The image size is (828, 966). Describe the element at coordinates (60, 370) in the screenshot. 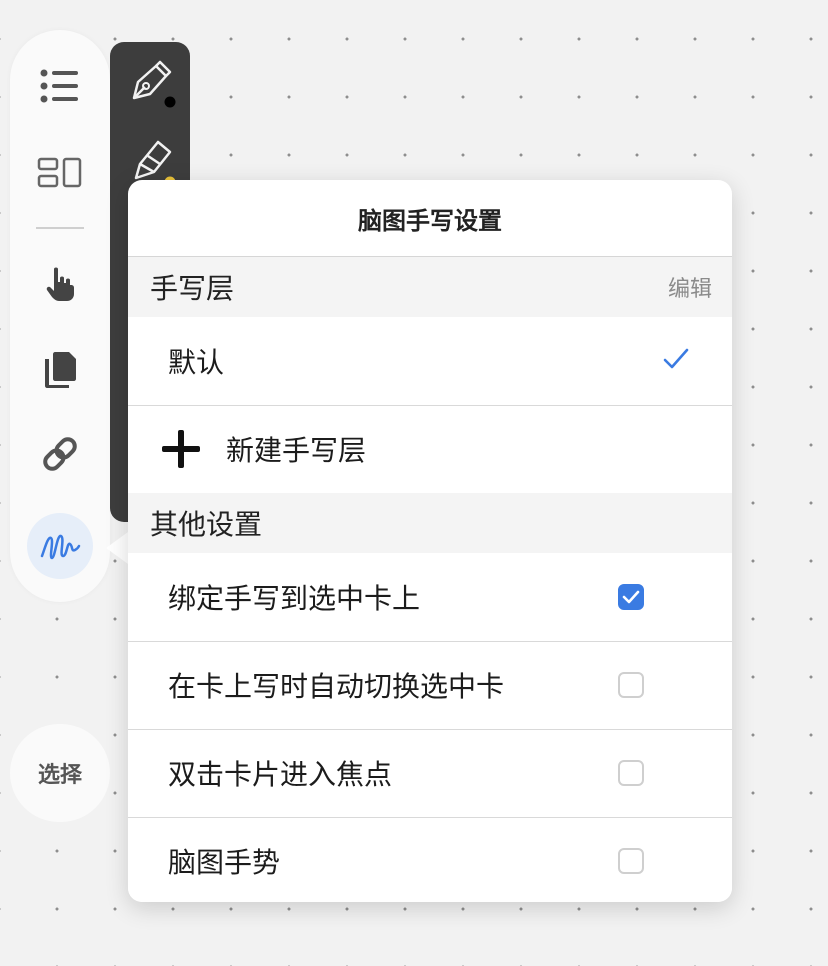

I see `copy-icon` at that location.